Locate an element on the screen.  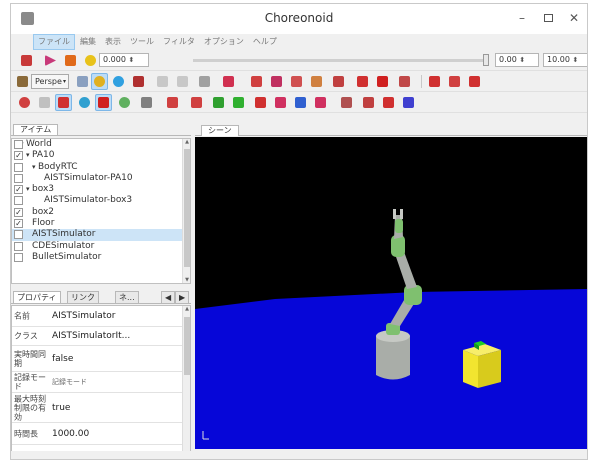
end-time-field: 10.00 ⬍ is located at coordinates (565, 60).